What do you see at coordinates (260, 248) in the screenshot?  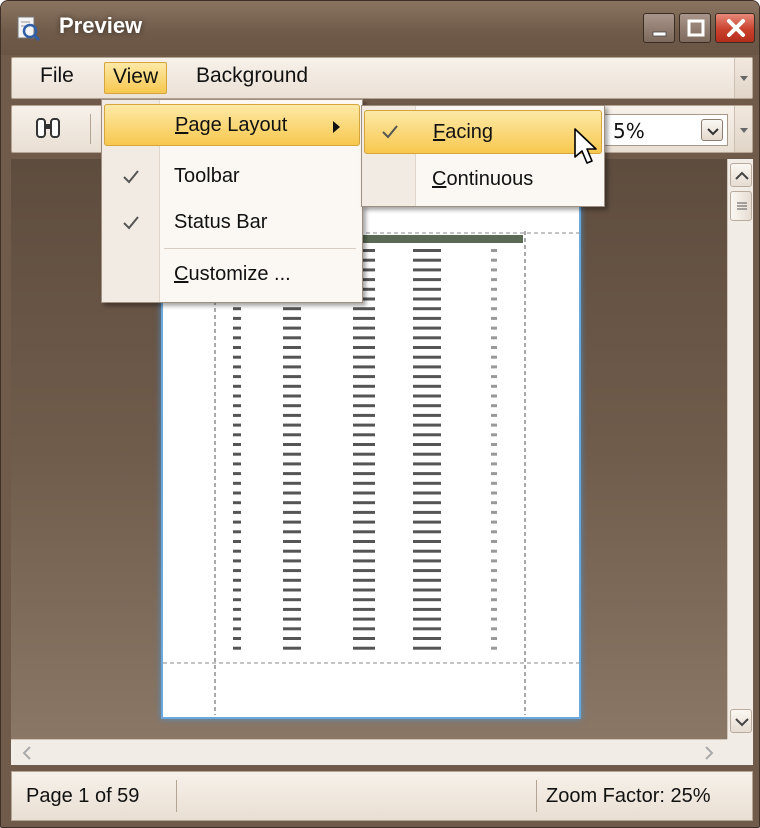 I see `menu-separator` at bounding box center [260, 248].